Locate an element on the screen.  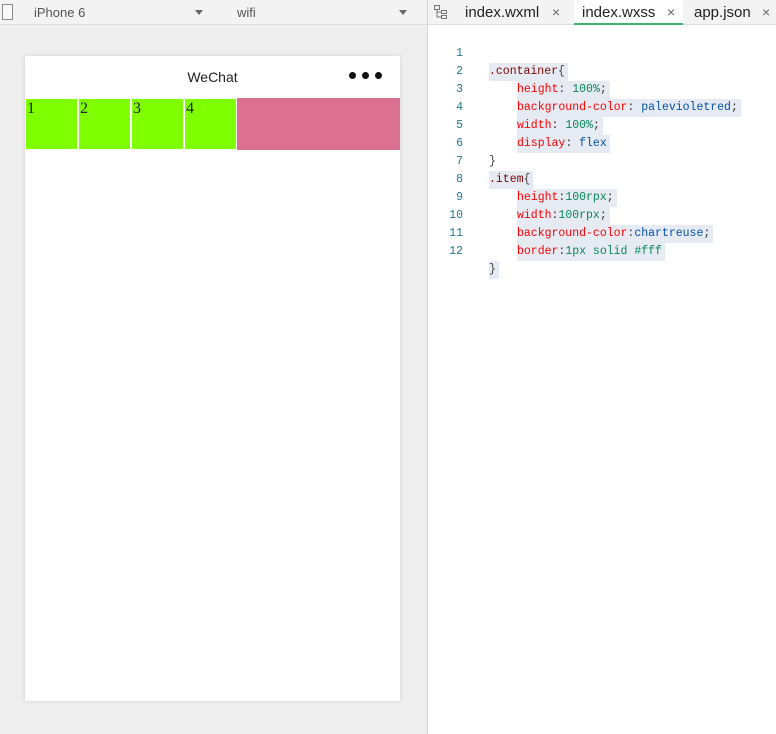
code-line: 5 display: flex is located at coordinates (519, 126).